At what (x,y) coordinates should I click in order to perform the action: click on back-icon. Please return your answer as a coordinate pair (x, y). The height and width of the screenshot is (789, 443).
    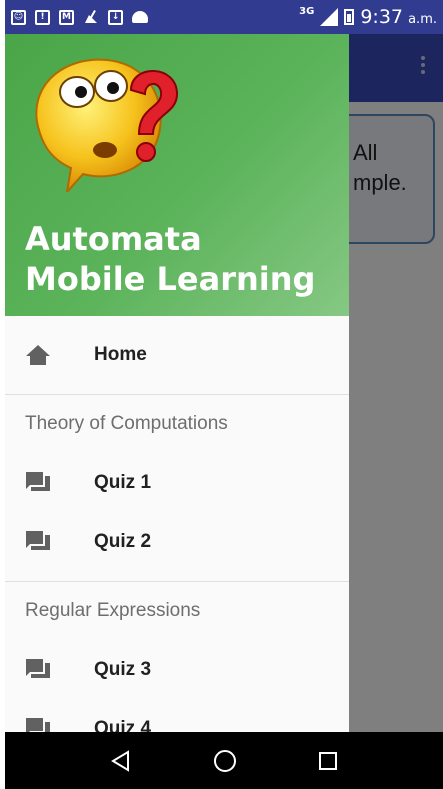
    Looking at the image, I should click on (121, 760).